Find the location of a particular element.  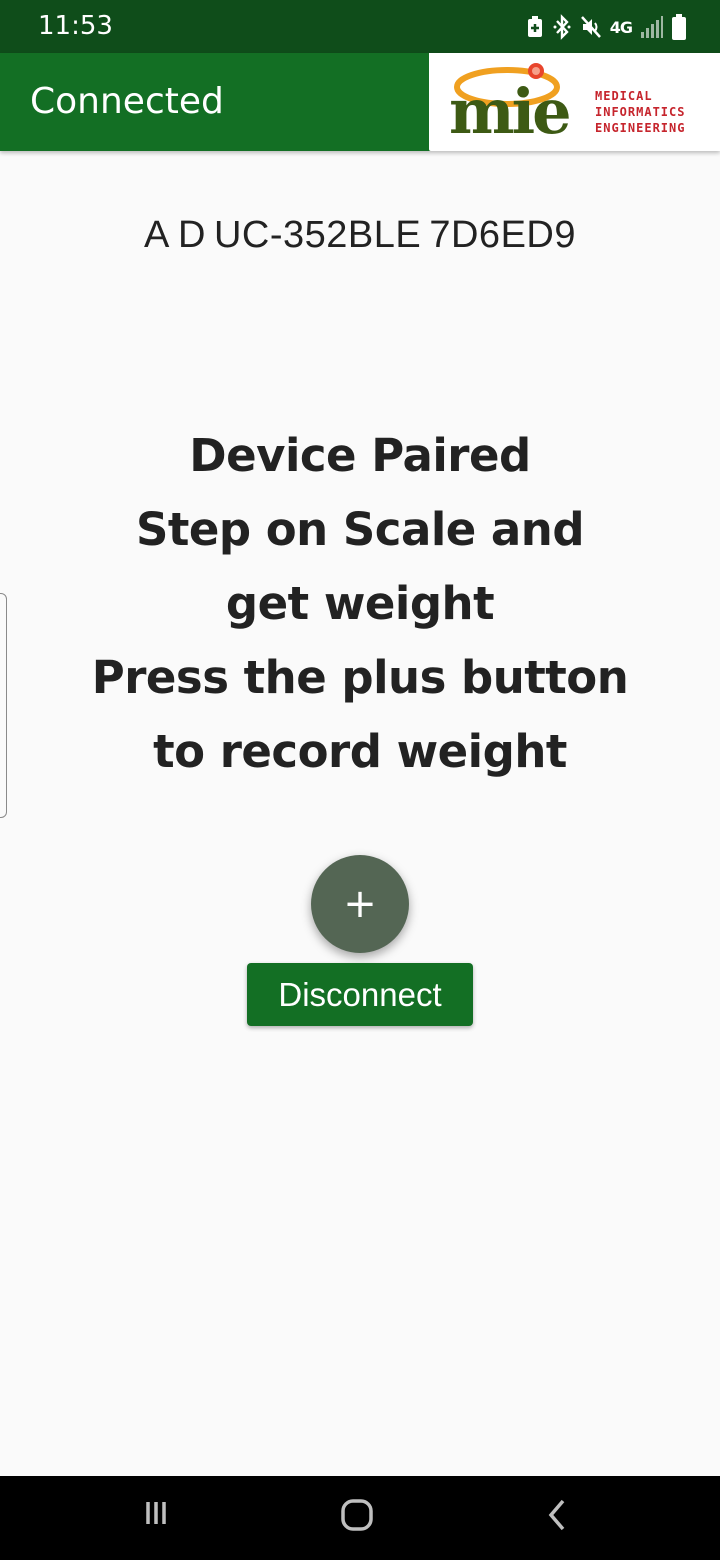

back-button is located at coordinates (558, 1518).